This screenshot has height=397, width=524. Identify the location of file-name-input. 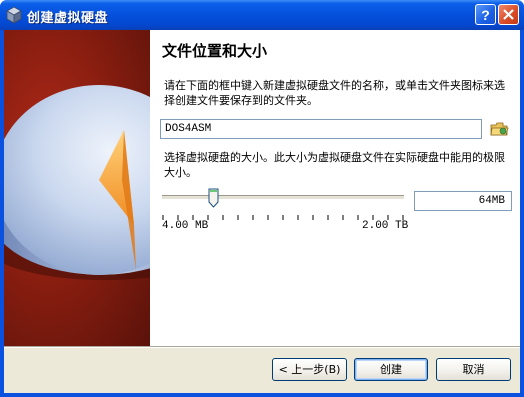
(321, 129).